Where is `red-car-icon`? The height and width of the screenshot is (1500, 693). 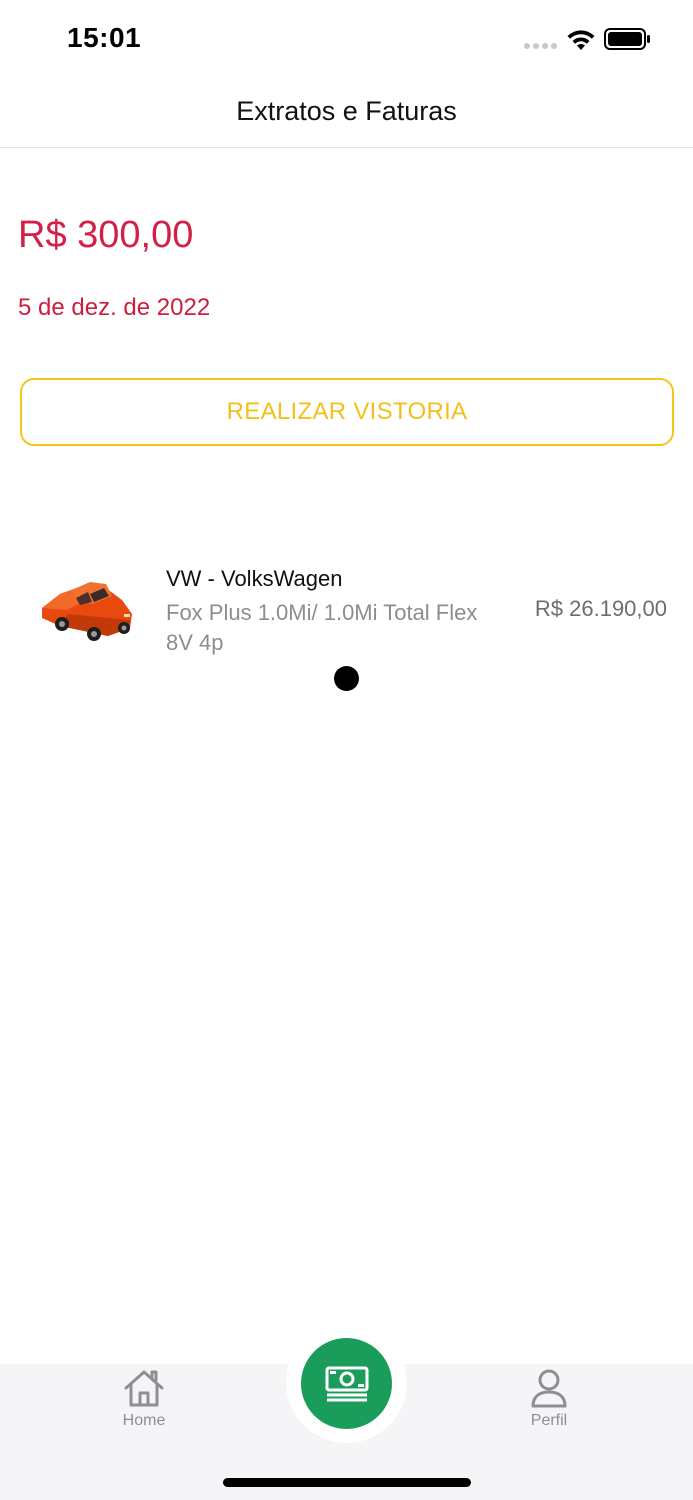 red-car-icon is located at coordinates (87, 611).